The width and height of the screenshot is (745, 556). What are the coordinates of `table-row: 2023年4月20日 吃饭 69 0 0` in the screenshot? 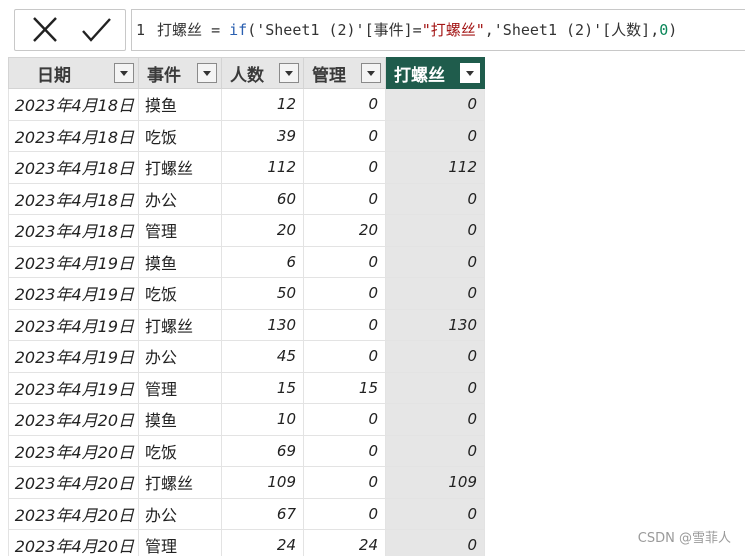 It's located at (246, 451).